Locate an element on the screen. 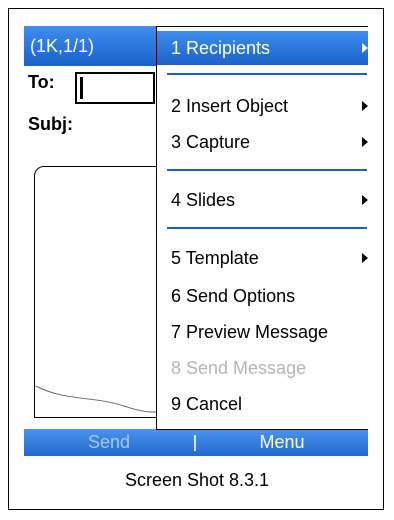 The height and width of the screenshot is (520, 394). menu-item-cancel: 9 Cancel is located at coordinates (262, 404).